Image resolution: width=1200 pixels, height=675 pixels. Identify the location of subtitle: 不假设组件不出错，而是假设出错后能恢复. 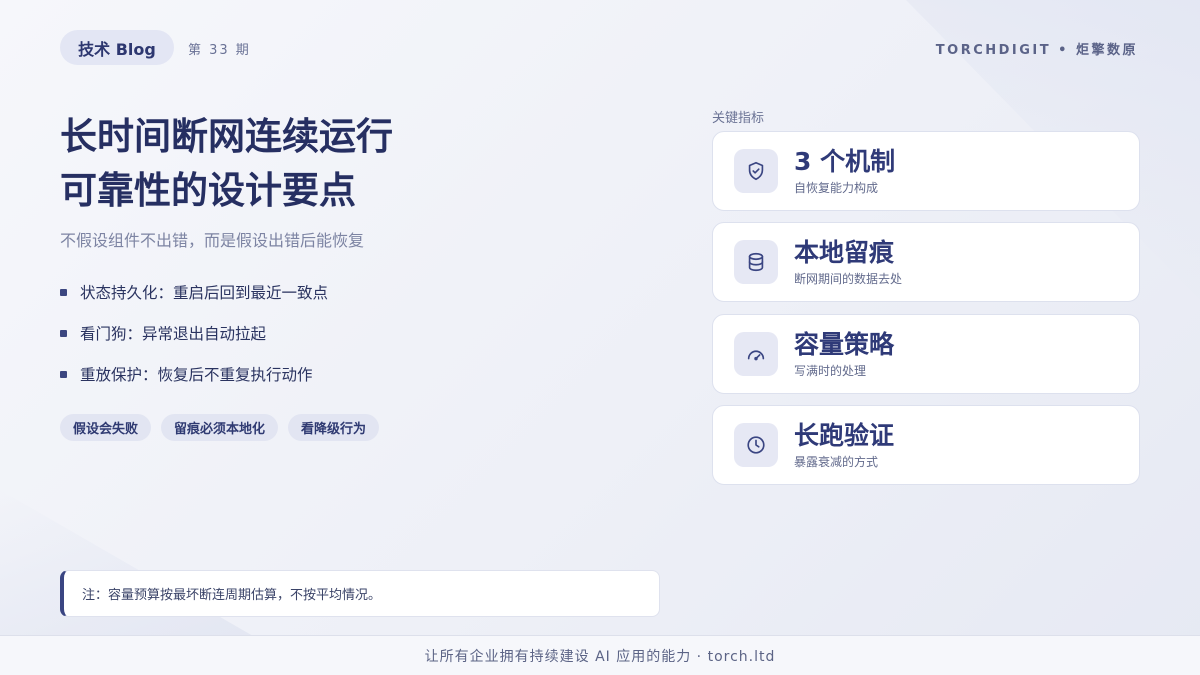
(212, 240).